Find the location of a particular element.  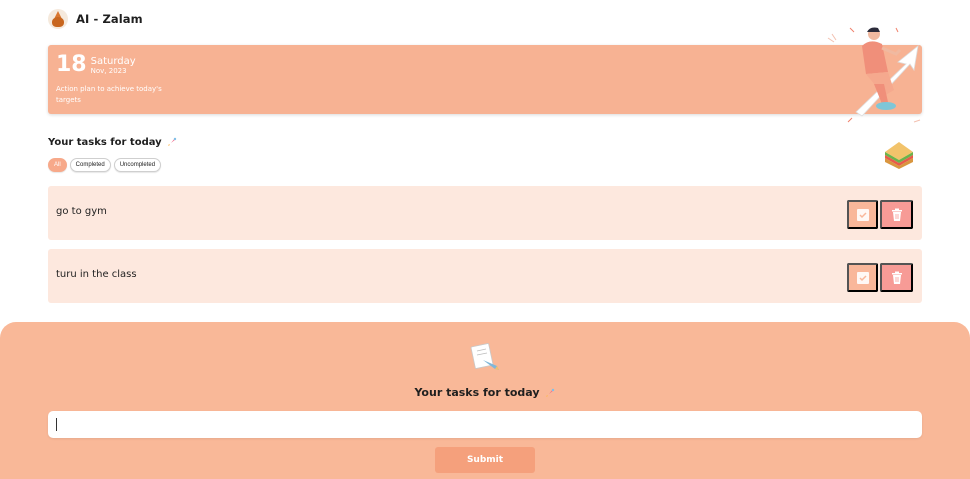

date-display: 18 Saturday Nov, 2023 is located at coordinates (96, 65).